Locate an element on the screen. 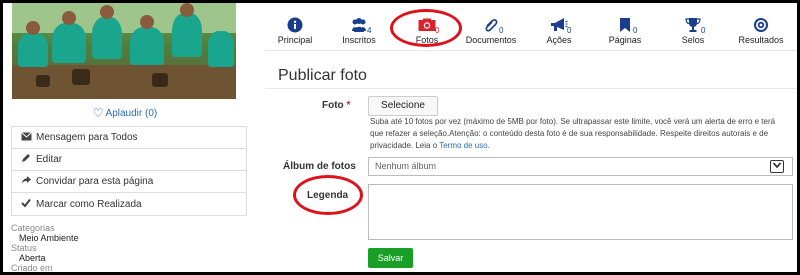 This screenshot has width=800, height=275. bookmark-icon is located at coordinates (625, 26).